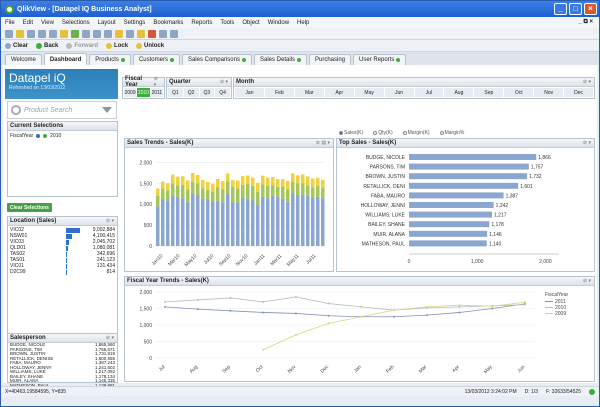  What do you see at coordinates (23, 59) in the screenshot?
I see `tab-welcome: Welcome` at bounding box center [23, 59].